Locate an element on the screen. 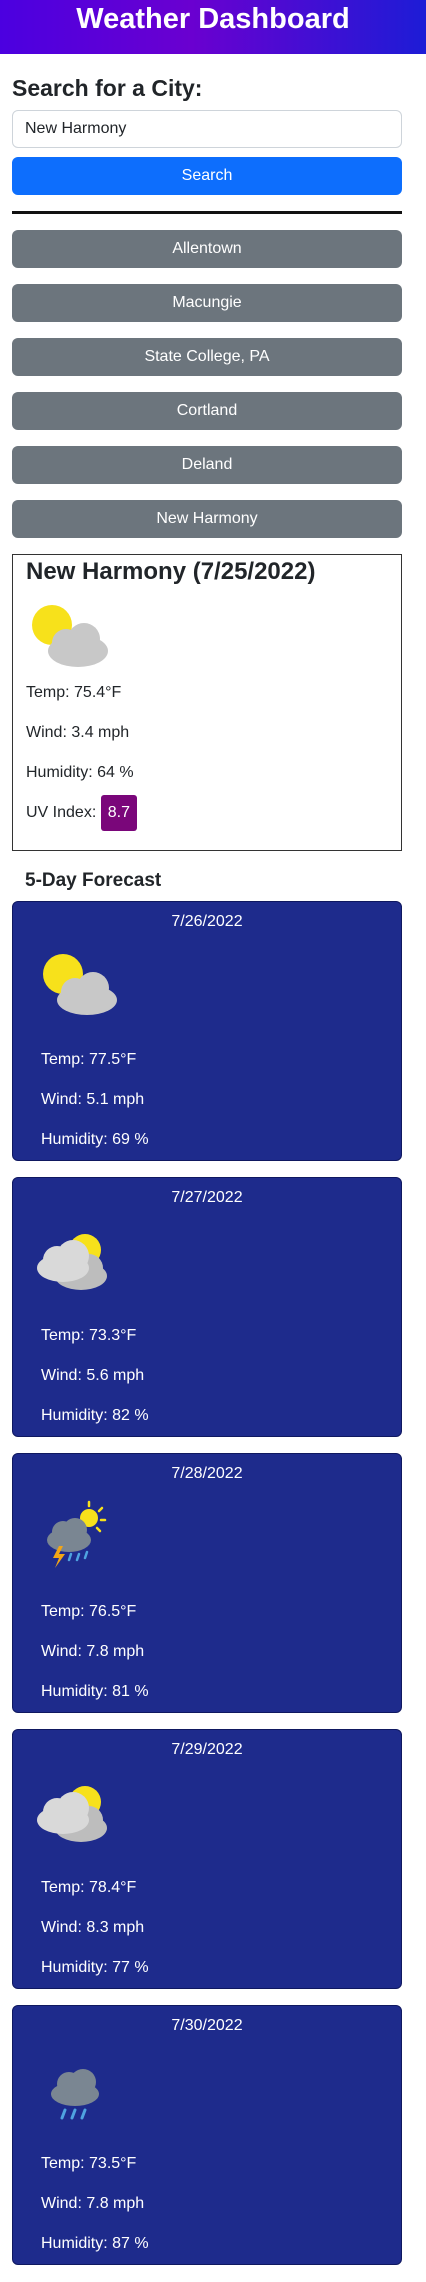 This screenshot has width=426, height=2282. search-heading: Search for a City: is located at coordinates (107, 88).